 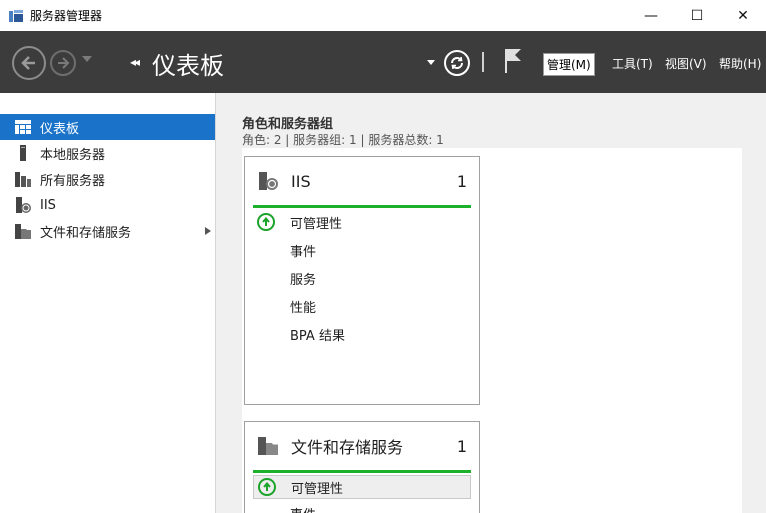 What do you see at coordinates (208, 231) in the screenshot?
I see `chevron-right-icon` at bounding box center [208, 231].